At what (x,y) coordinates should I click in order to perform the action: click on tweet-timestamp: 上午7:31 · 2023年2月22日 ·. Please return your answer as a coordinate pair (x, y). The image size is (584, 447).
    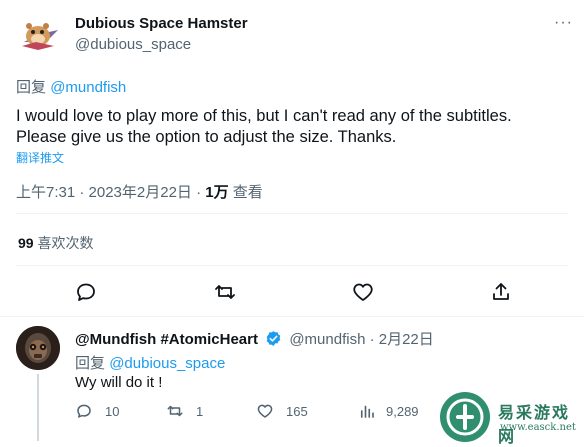
    Looking at the image, I should click on (110, 192).